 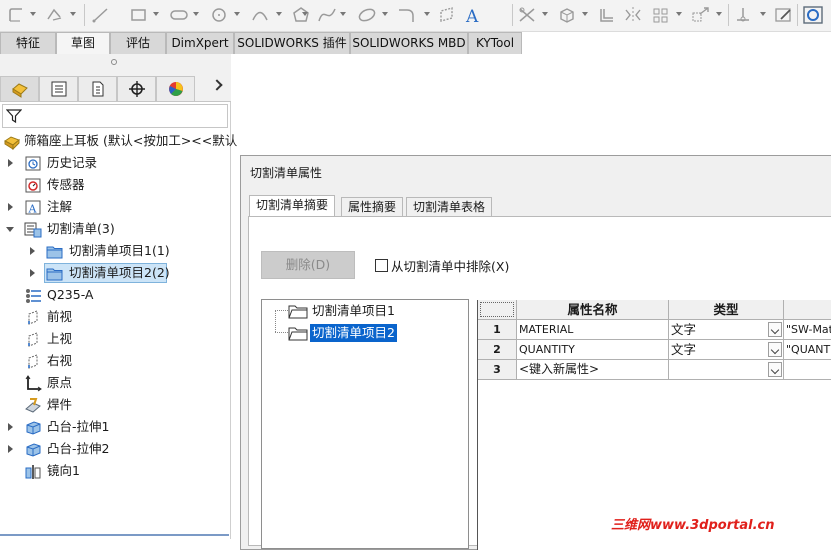 I want to click on tab-solidworks-mbd: SOLIDWORKS MBD, so click(x=409, y=43).